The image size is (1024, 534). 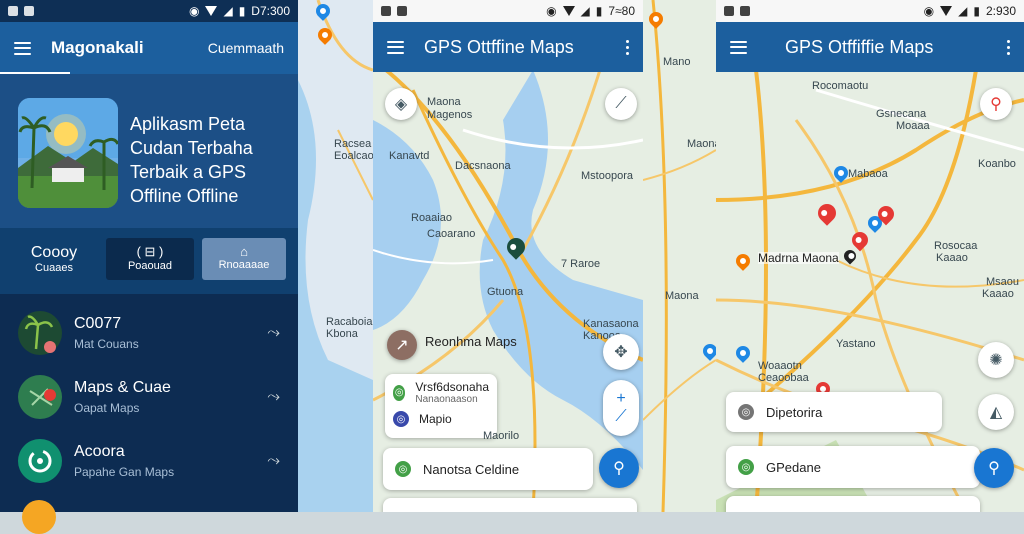 What do you see at coordinates (996, 104) in the screenshot?
I see `location-icon: ⚲` at bounding box center [996, 104].